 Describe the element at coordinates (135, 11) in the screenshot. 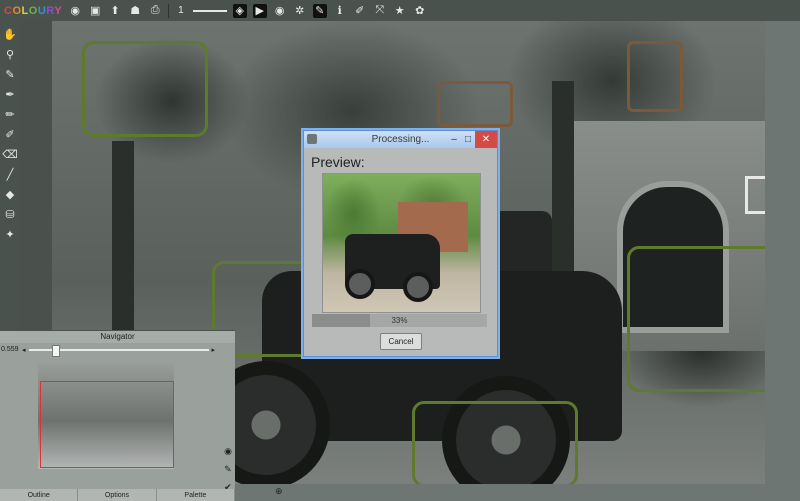

I see `person-icon: ☗` at that location.